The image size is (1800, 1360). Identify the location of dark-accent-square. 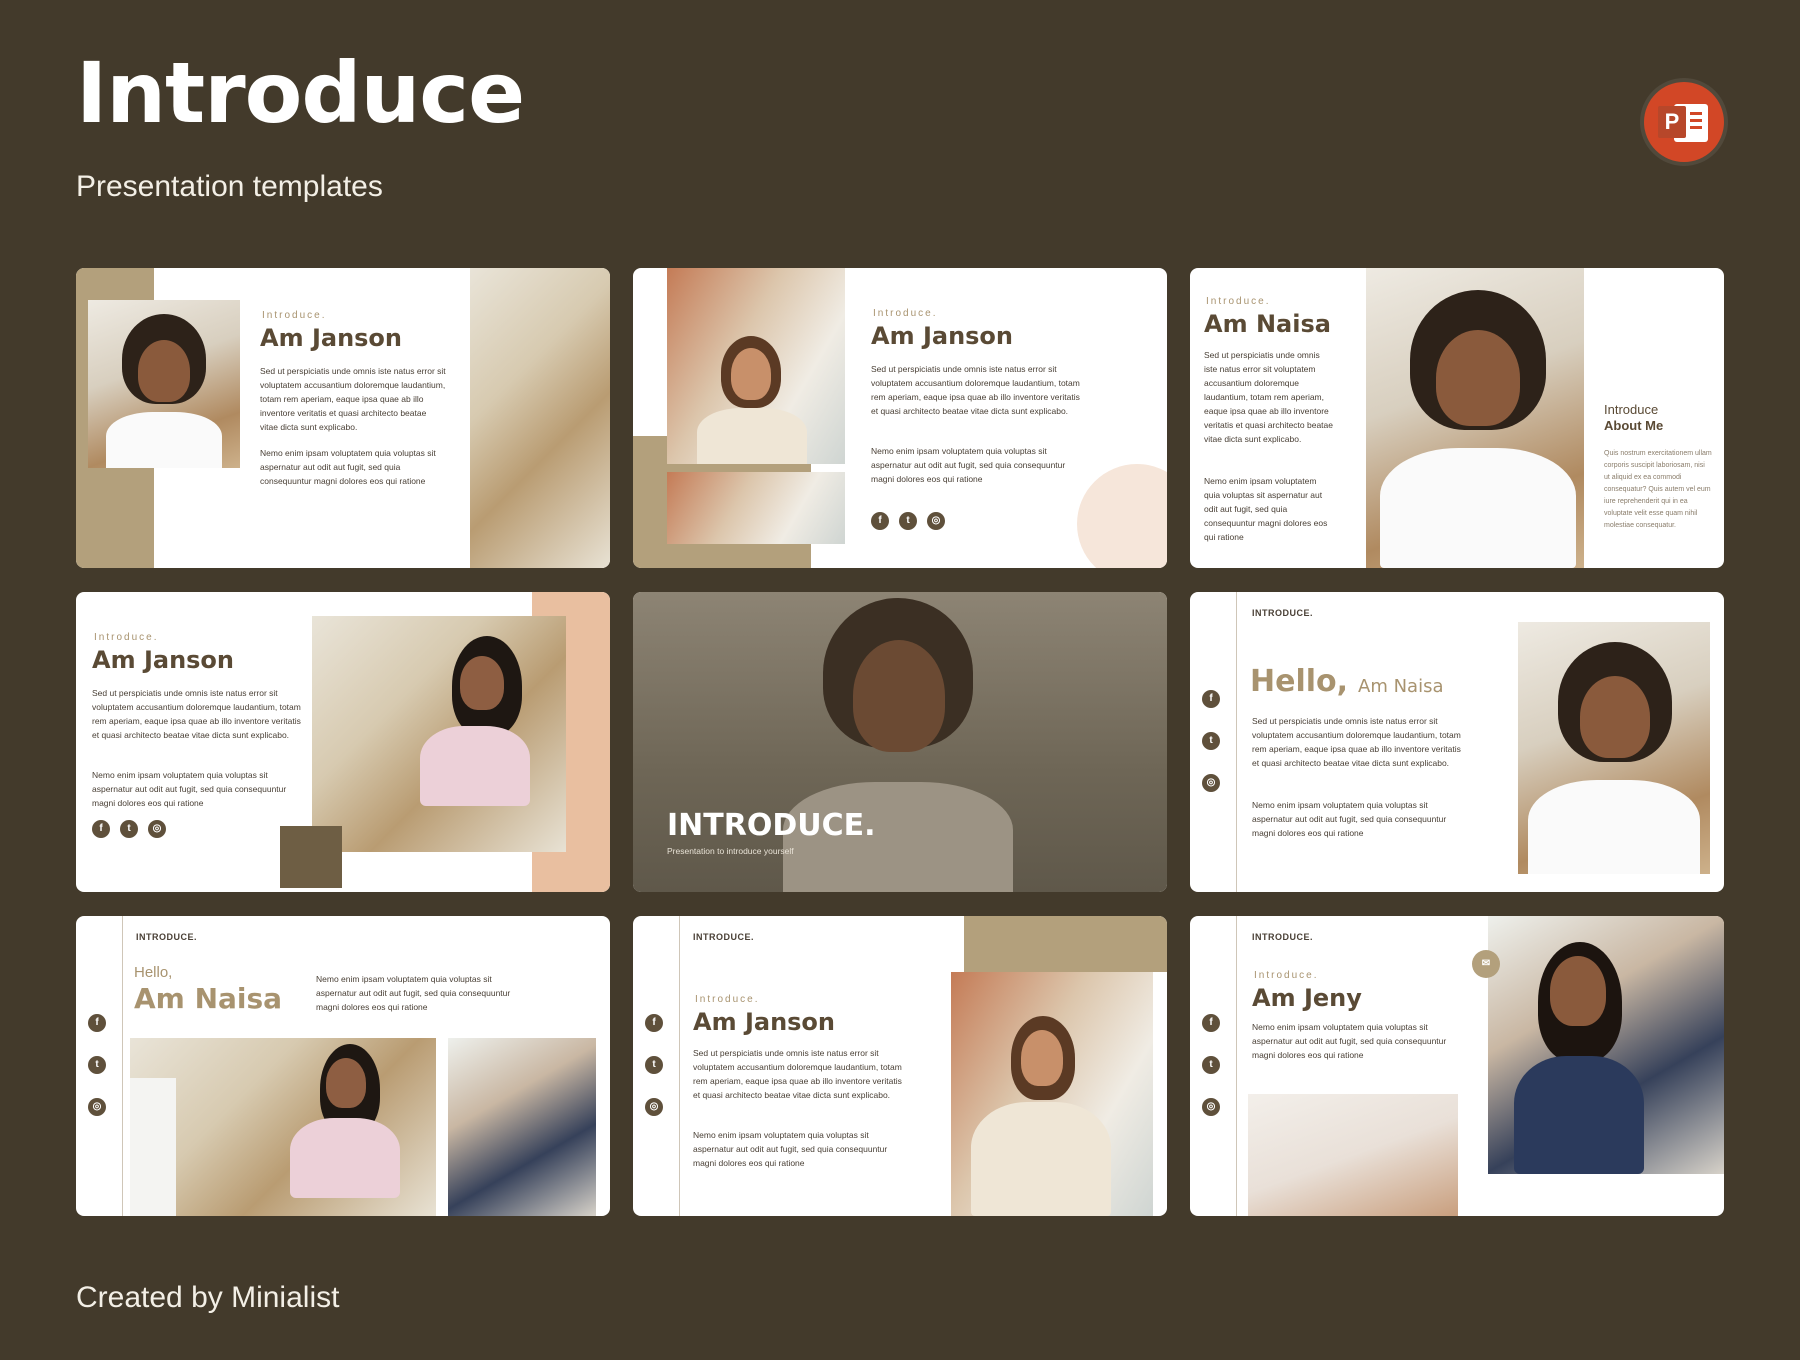
(311, 857).